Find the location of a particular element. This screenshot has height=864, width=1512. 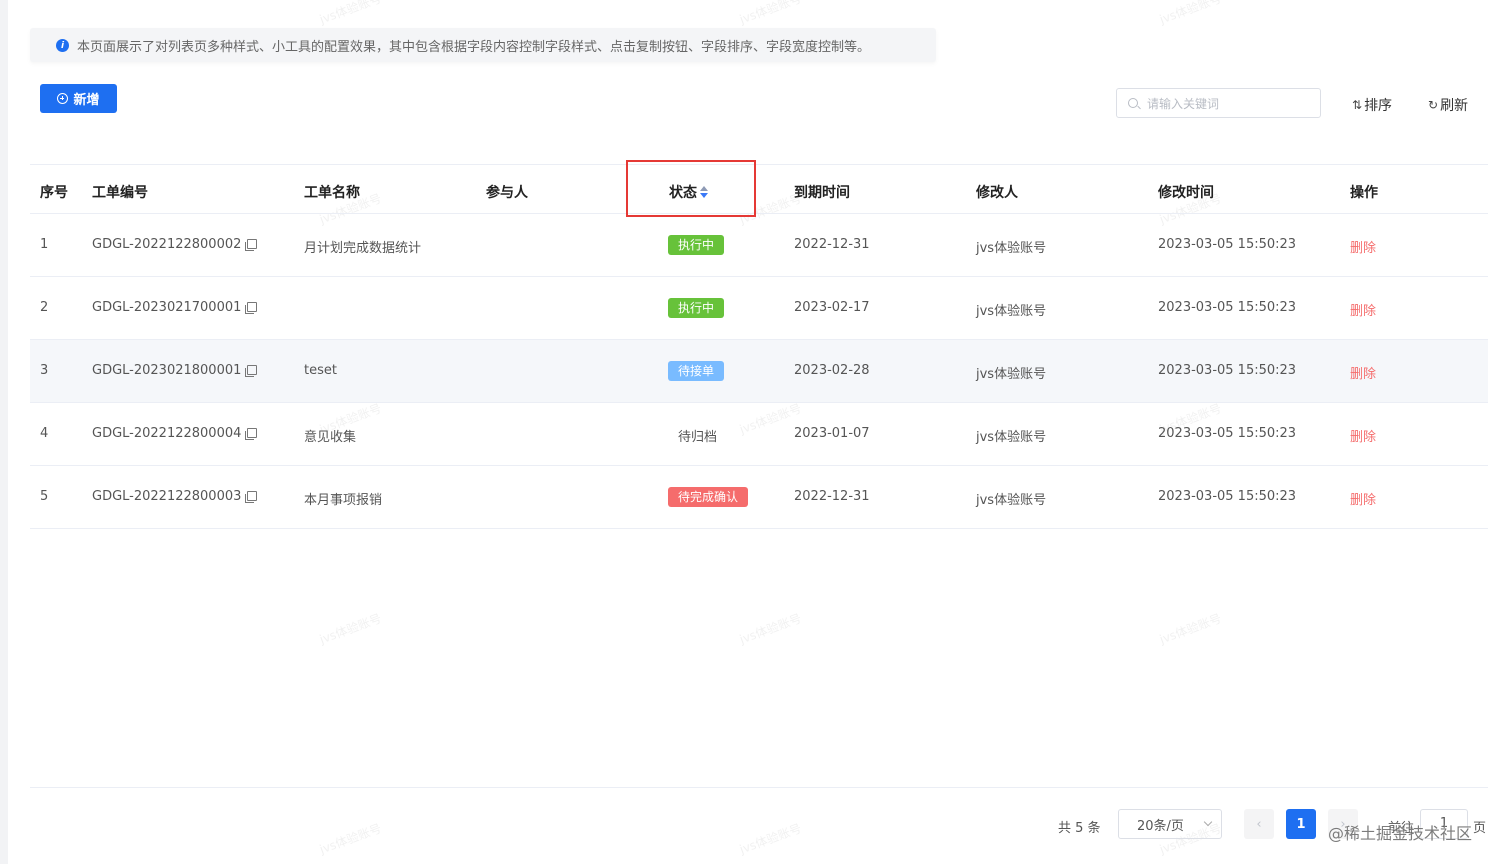

search-placeholder: 请输入关键词 is located at coordinates (1183, 103).